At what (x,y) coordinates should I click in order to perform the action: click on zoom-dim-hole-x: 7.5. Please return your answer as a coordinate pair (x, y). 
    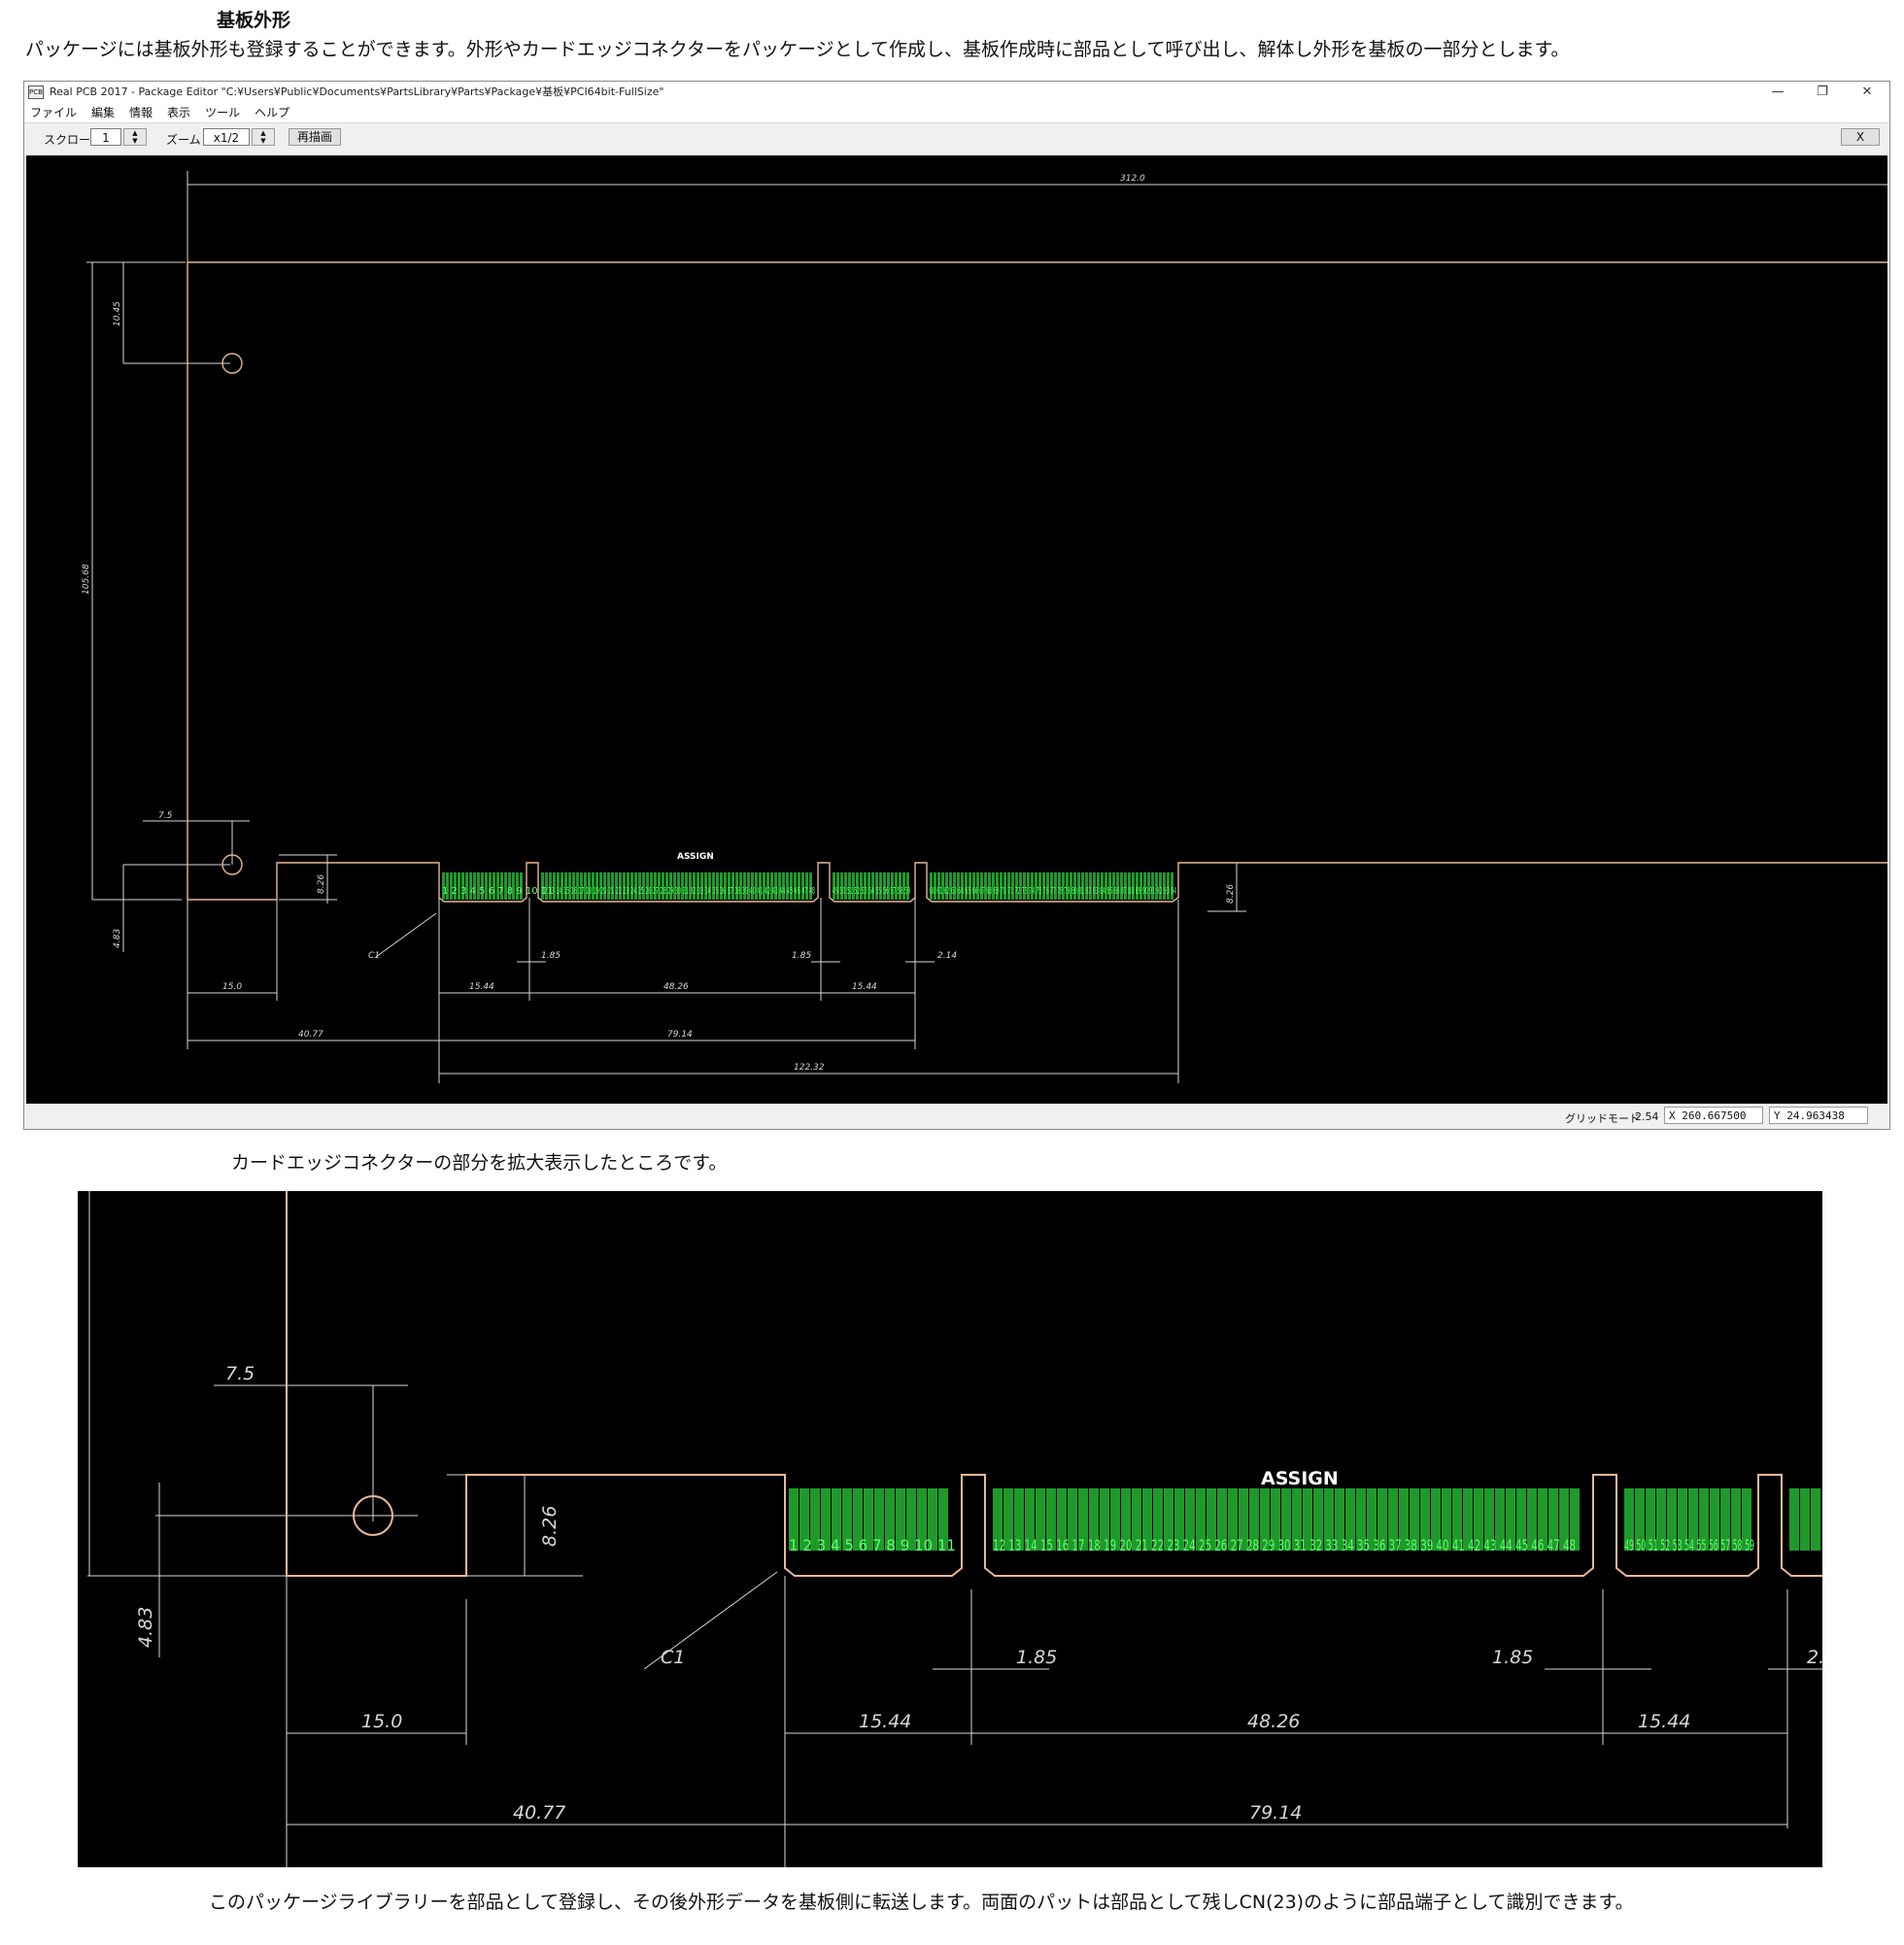
    Looking at the image, I should click on (240, 1373).